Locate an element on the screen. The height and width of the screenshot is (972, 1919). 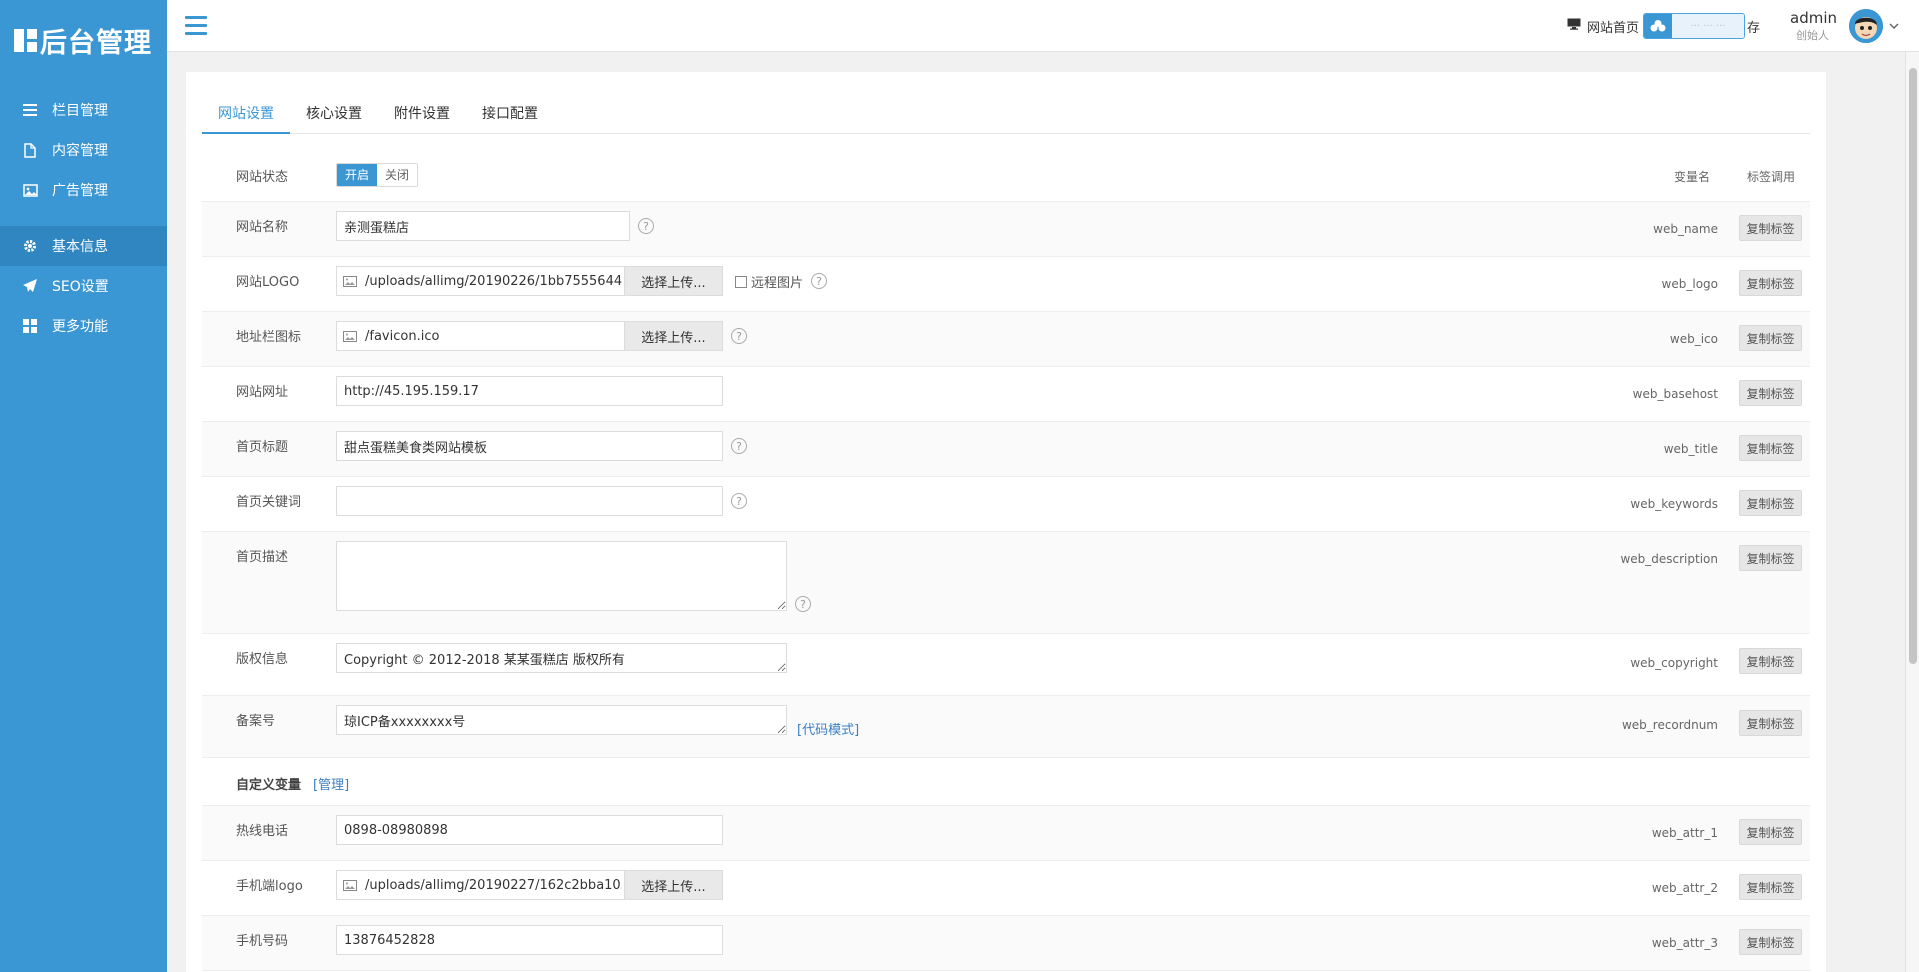
variable-name: web_attr_2 is located at coordinates (1684, 888).